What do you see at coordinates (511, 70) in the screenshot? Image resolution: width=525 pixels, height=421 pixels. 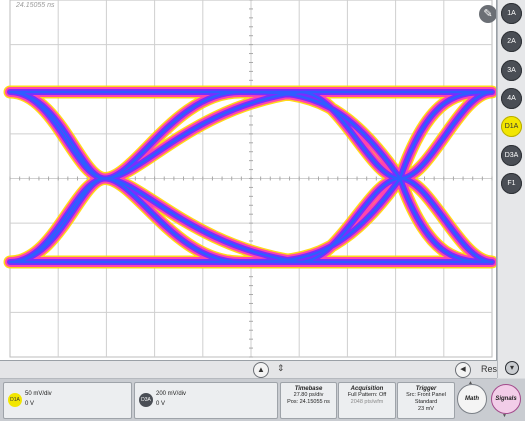 I see `channel-button-3a: 3A` at bounding box center [511, 70].